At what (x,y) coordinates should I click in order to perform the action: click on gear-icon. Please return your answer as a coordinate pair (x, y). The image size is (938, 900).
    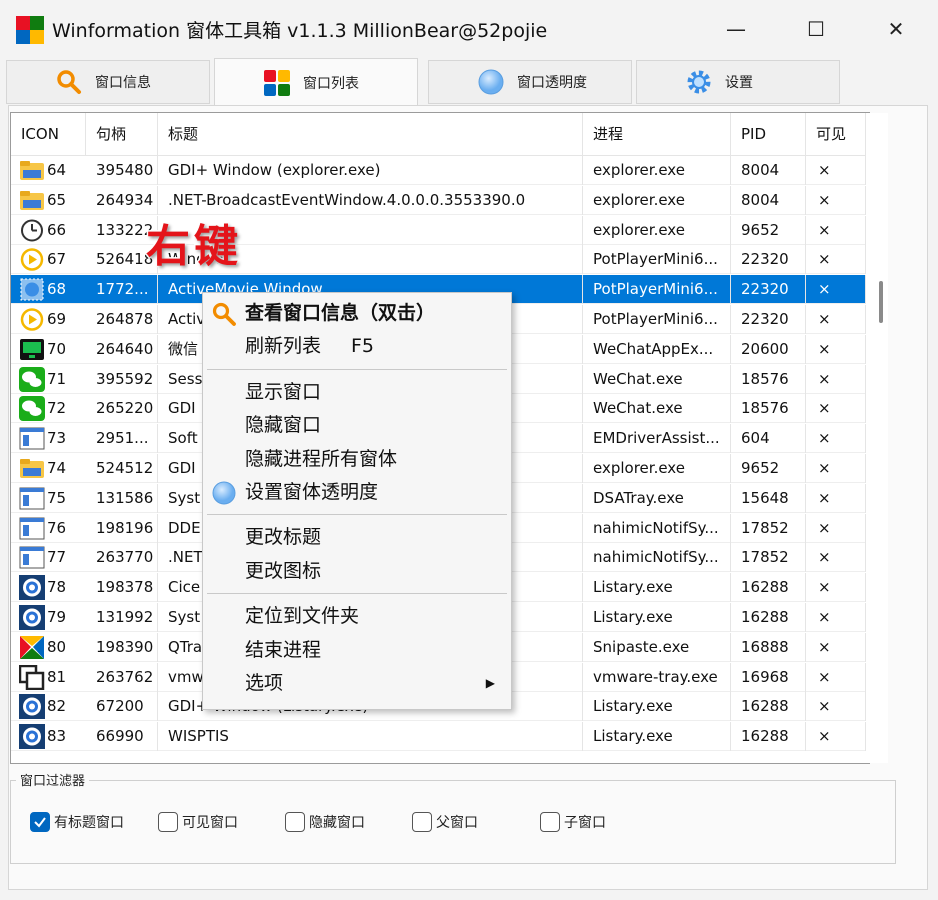
    Looking at the image, I should click on (699, 82).